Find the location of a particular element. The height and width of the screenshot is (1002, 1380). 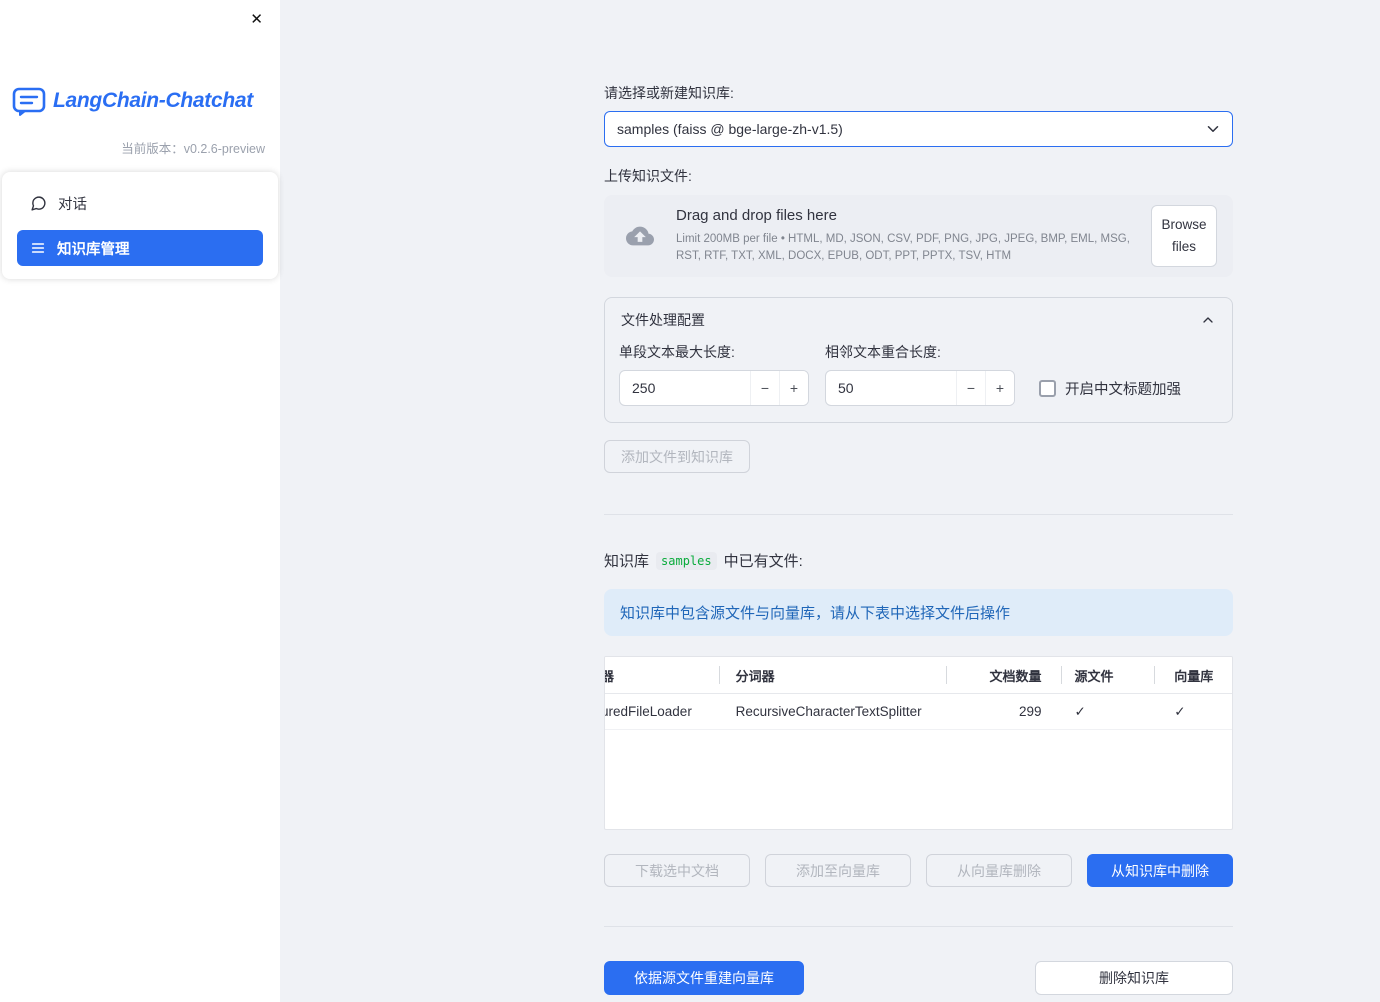

app-logo: LangChain-Chatchat is located at coordinates (132, 101).